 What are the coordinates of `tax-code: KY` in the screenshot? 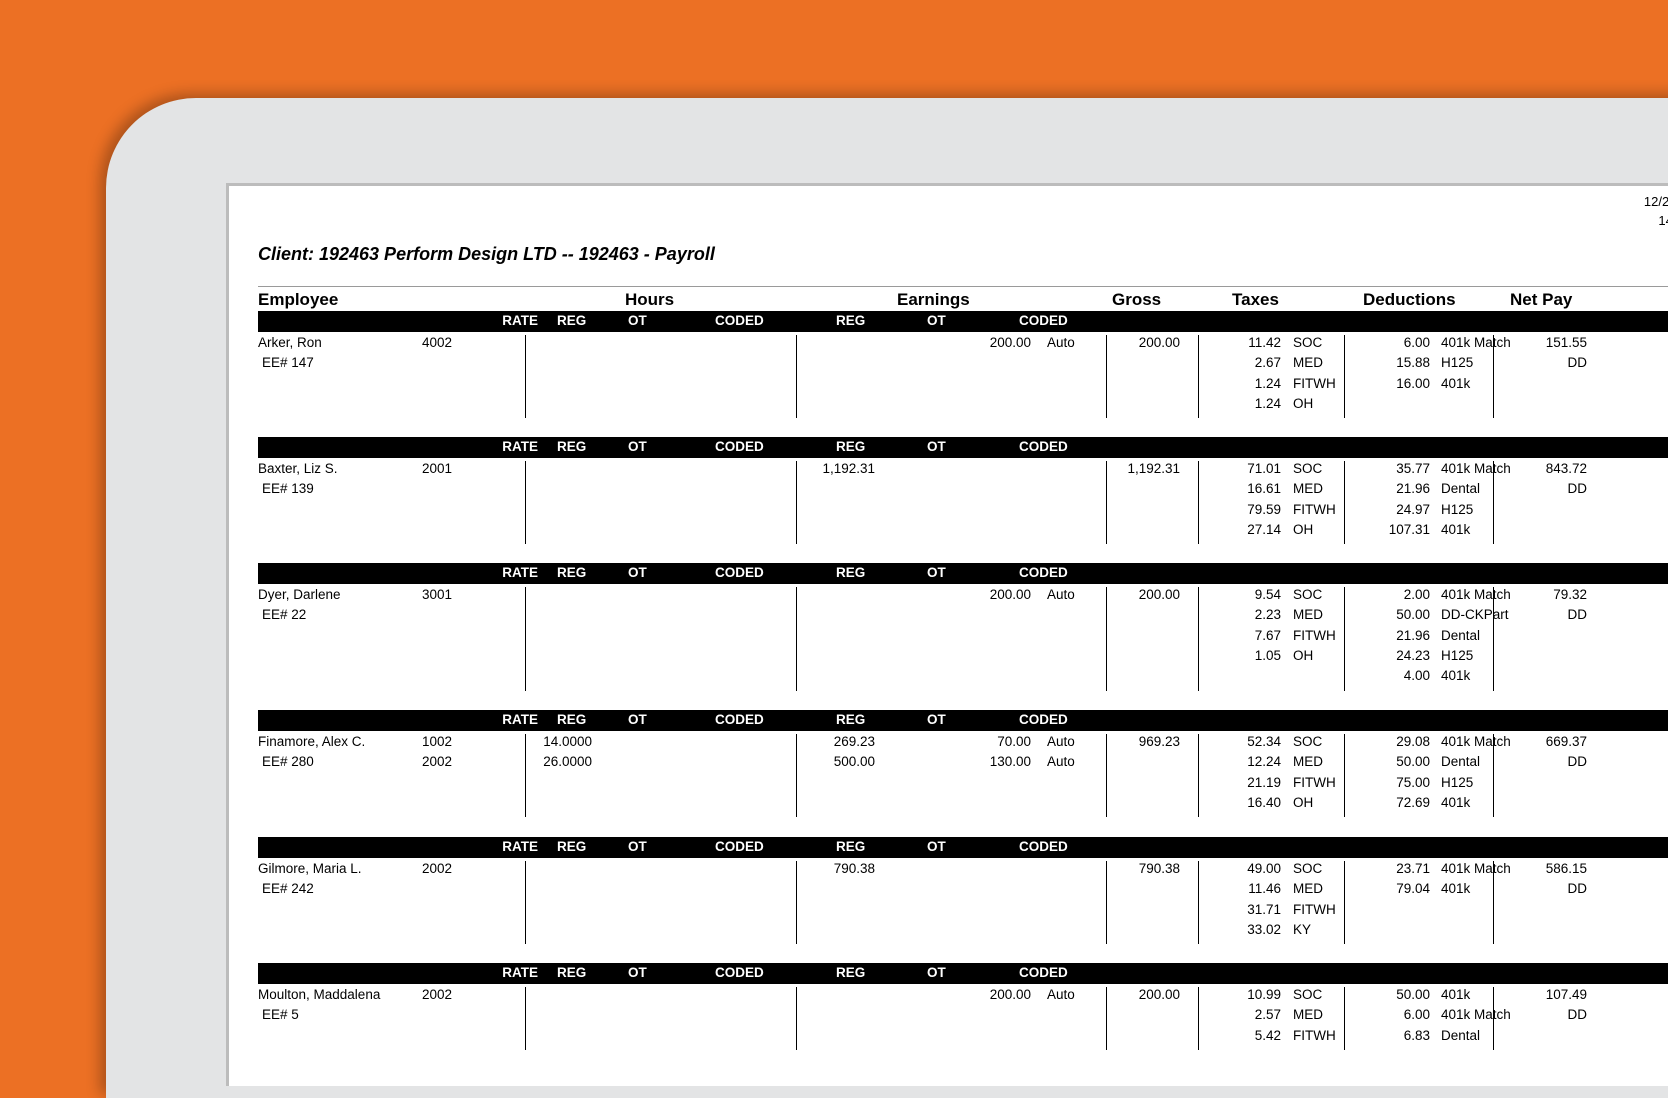 It's located at (1302, 929).